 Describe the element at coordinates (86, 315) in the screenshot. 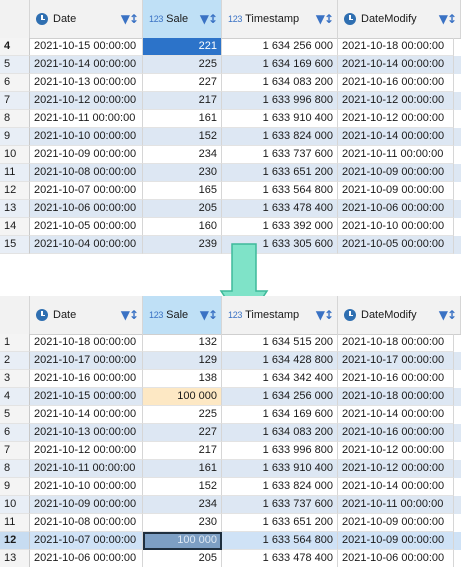

I see `column-header-date: Date ▼↕` at that location.